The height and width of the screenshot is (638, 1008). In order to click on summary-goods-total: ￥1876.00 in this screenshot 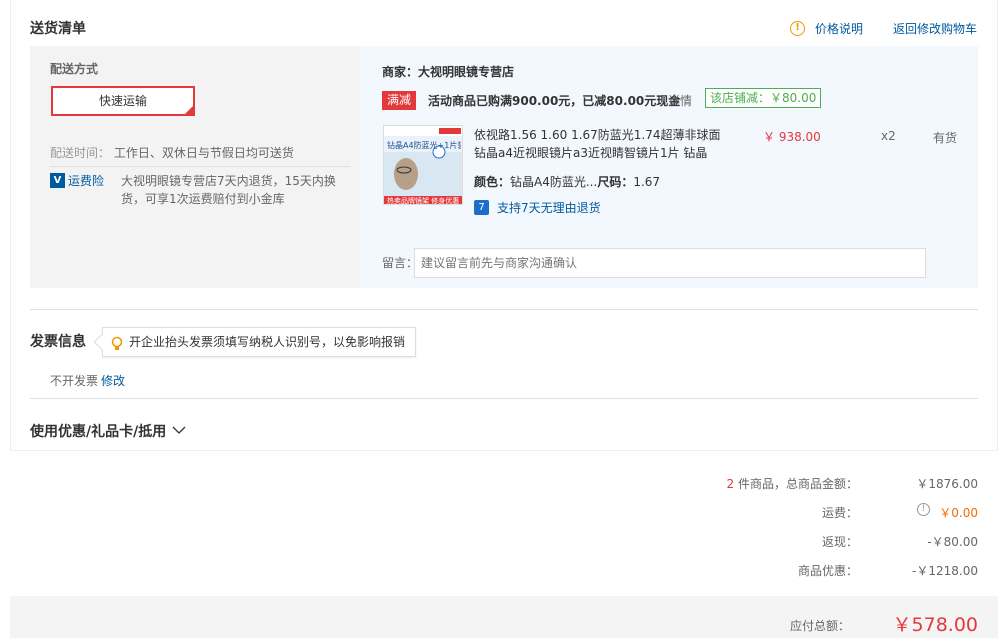, I will do `click(947, 484)`.